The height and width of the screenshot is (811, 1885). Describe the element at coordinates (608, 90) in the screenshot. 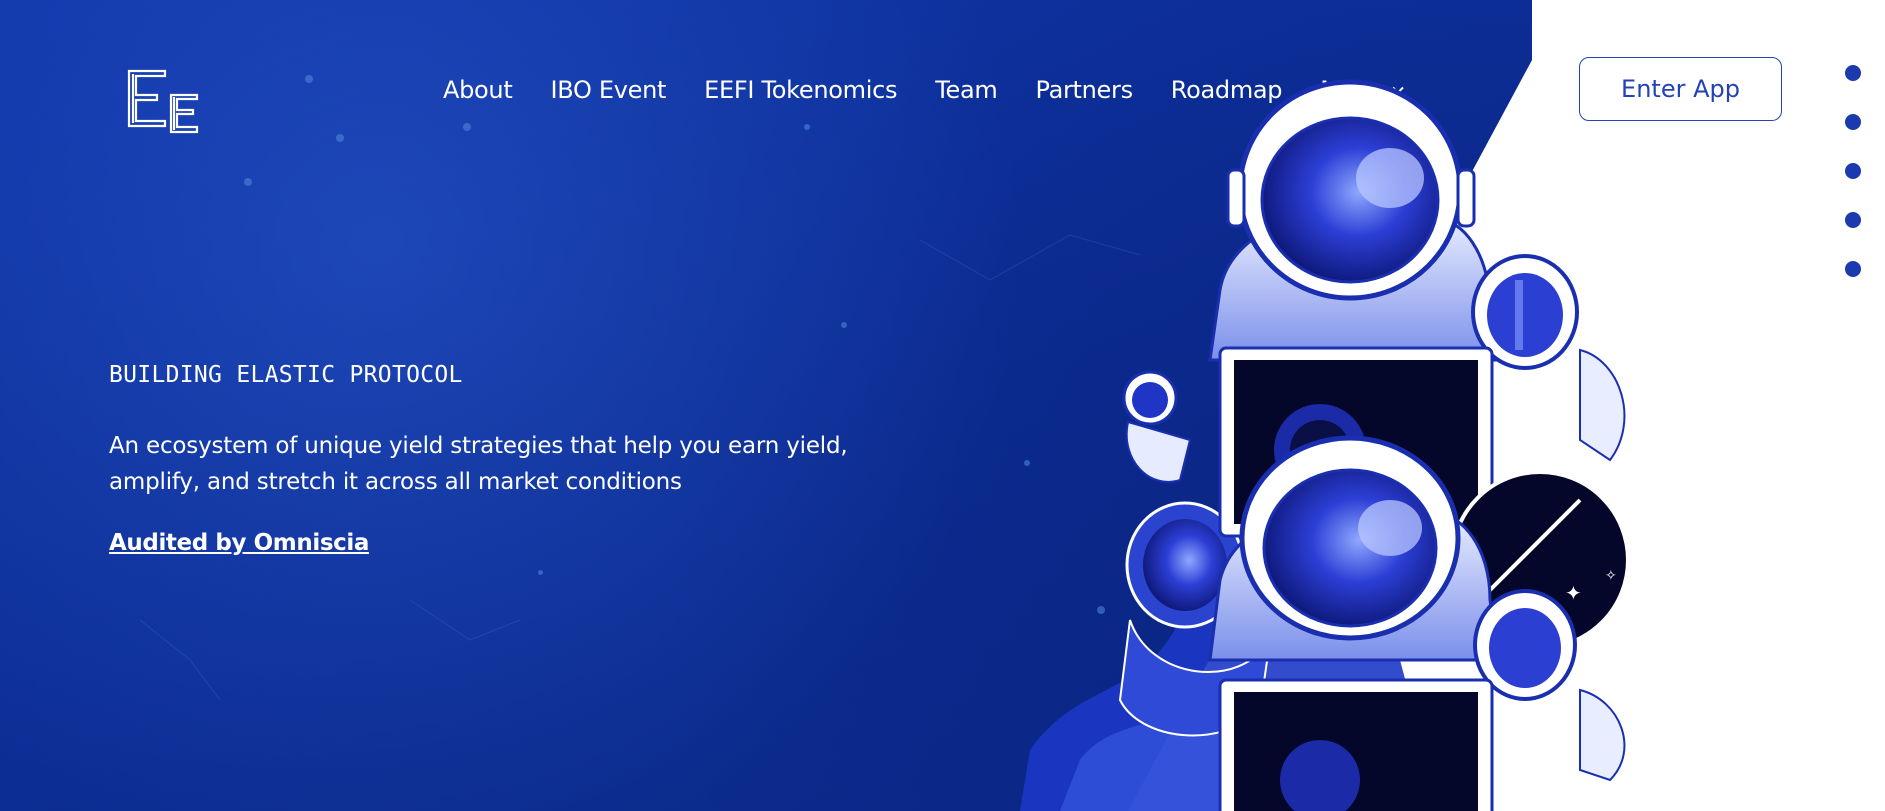

I see `nav-ibo-event: IBO Event` at that location.